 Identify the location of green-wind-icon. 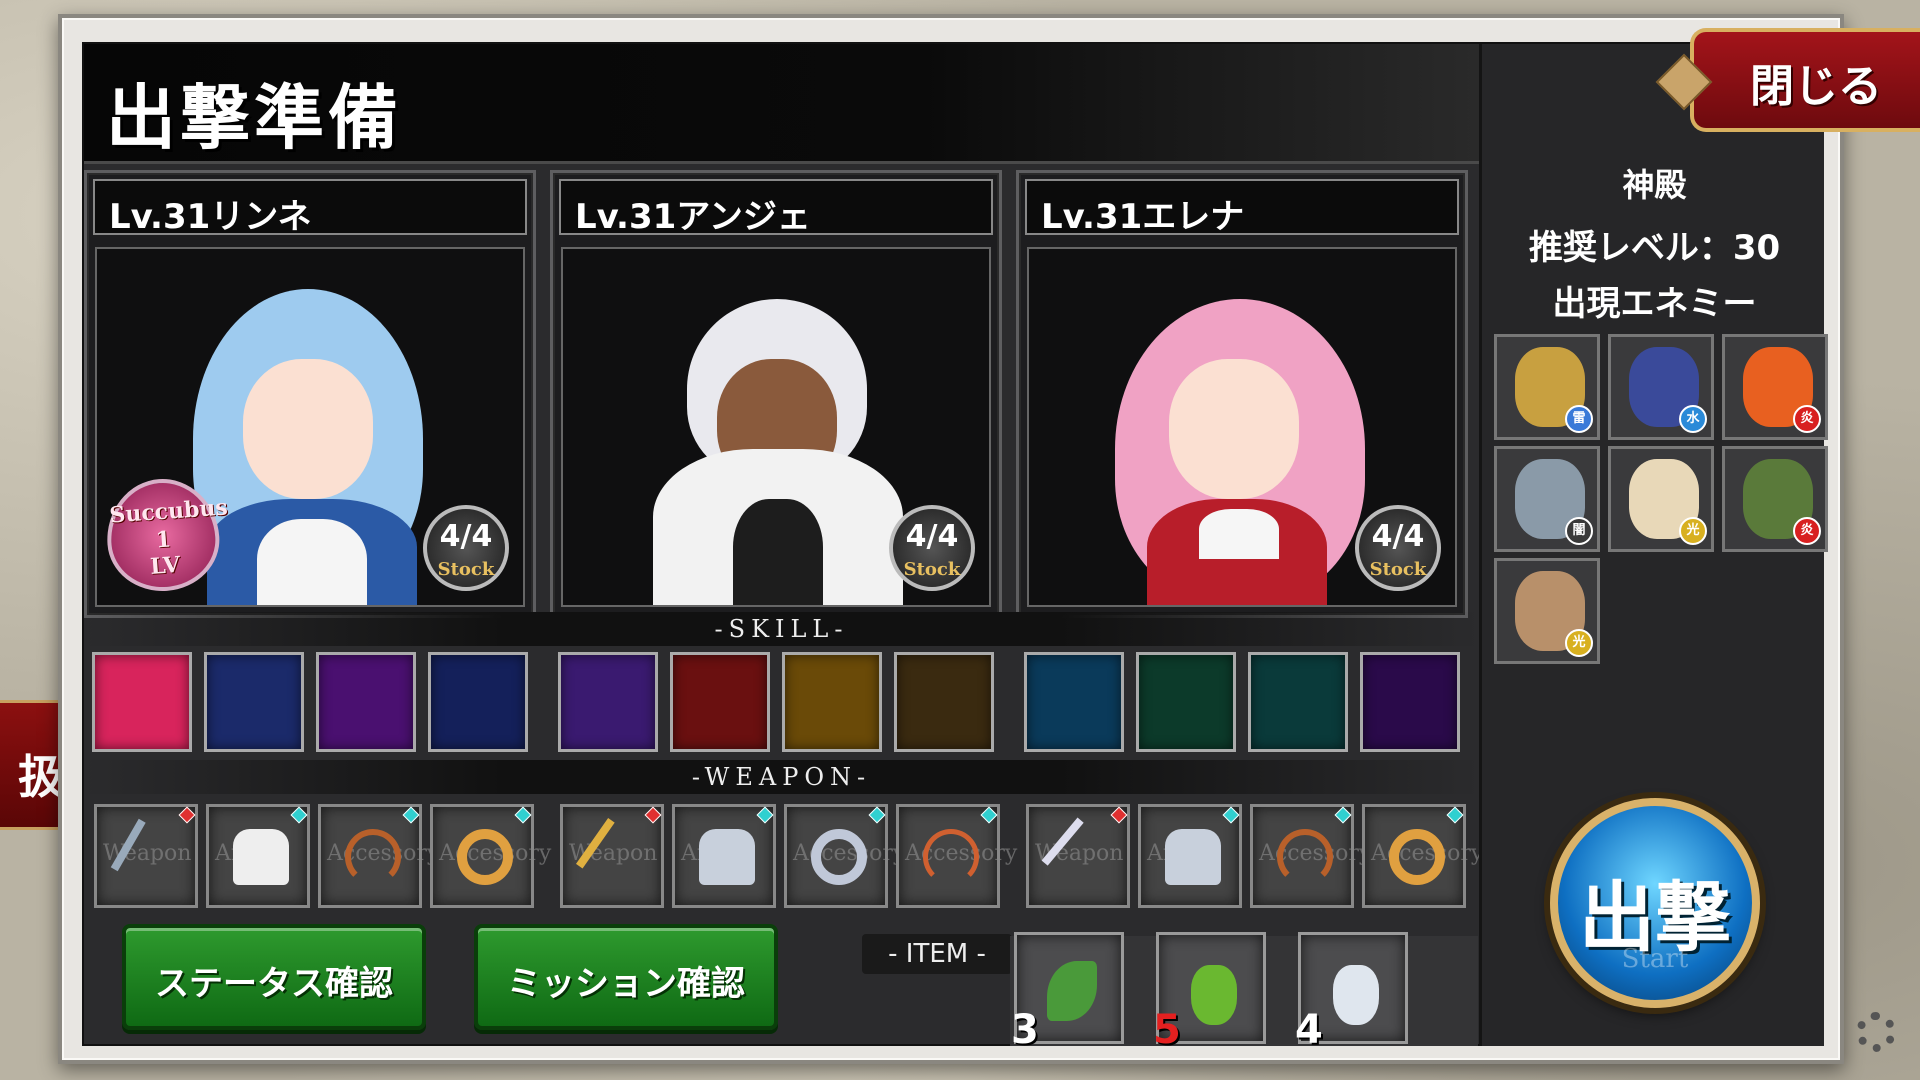
(1186, 702).